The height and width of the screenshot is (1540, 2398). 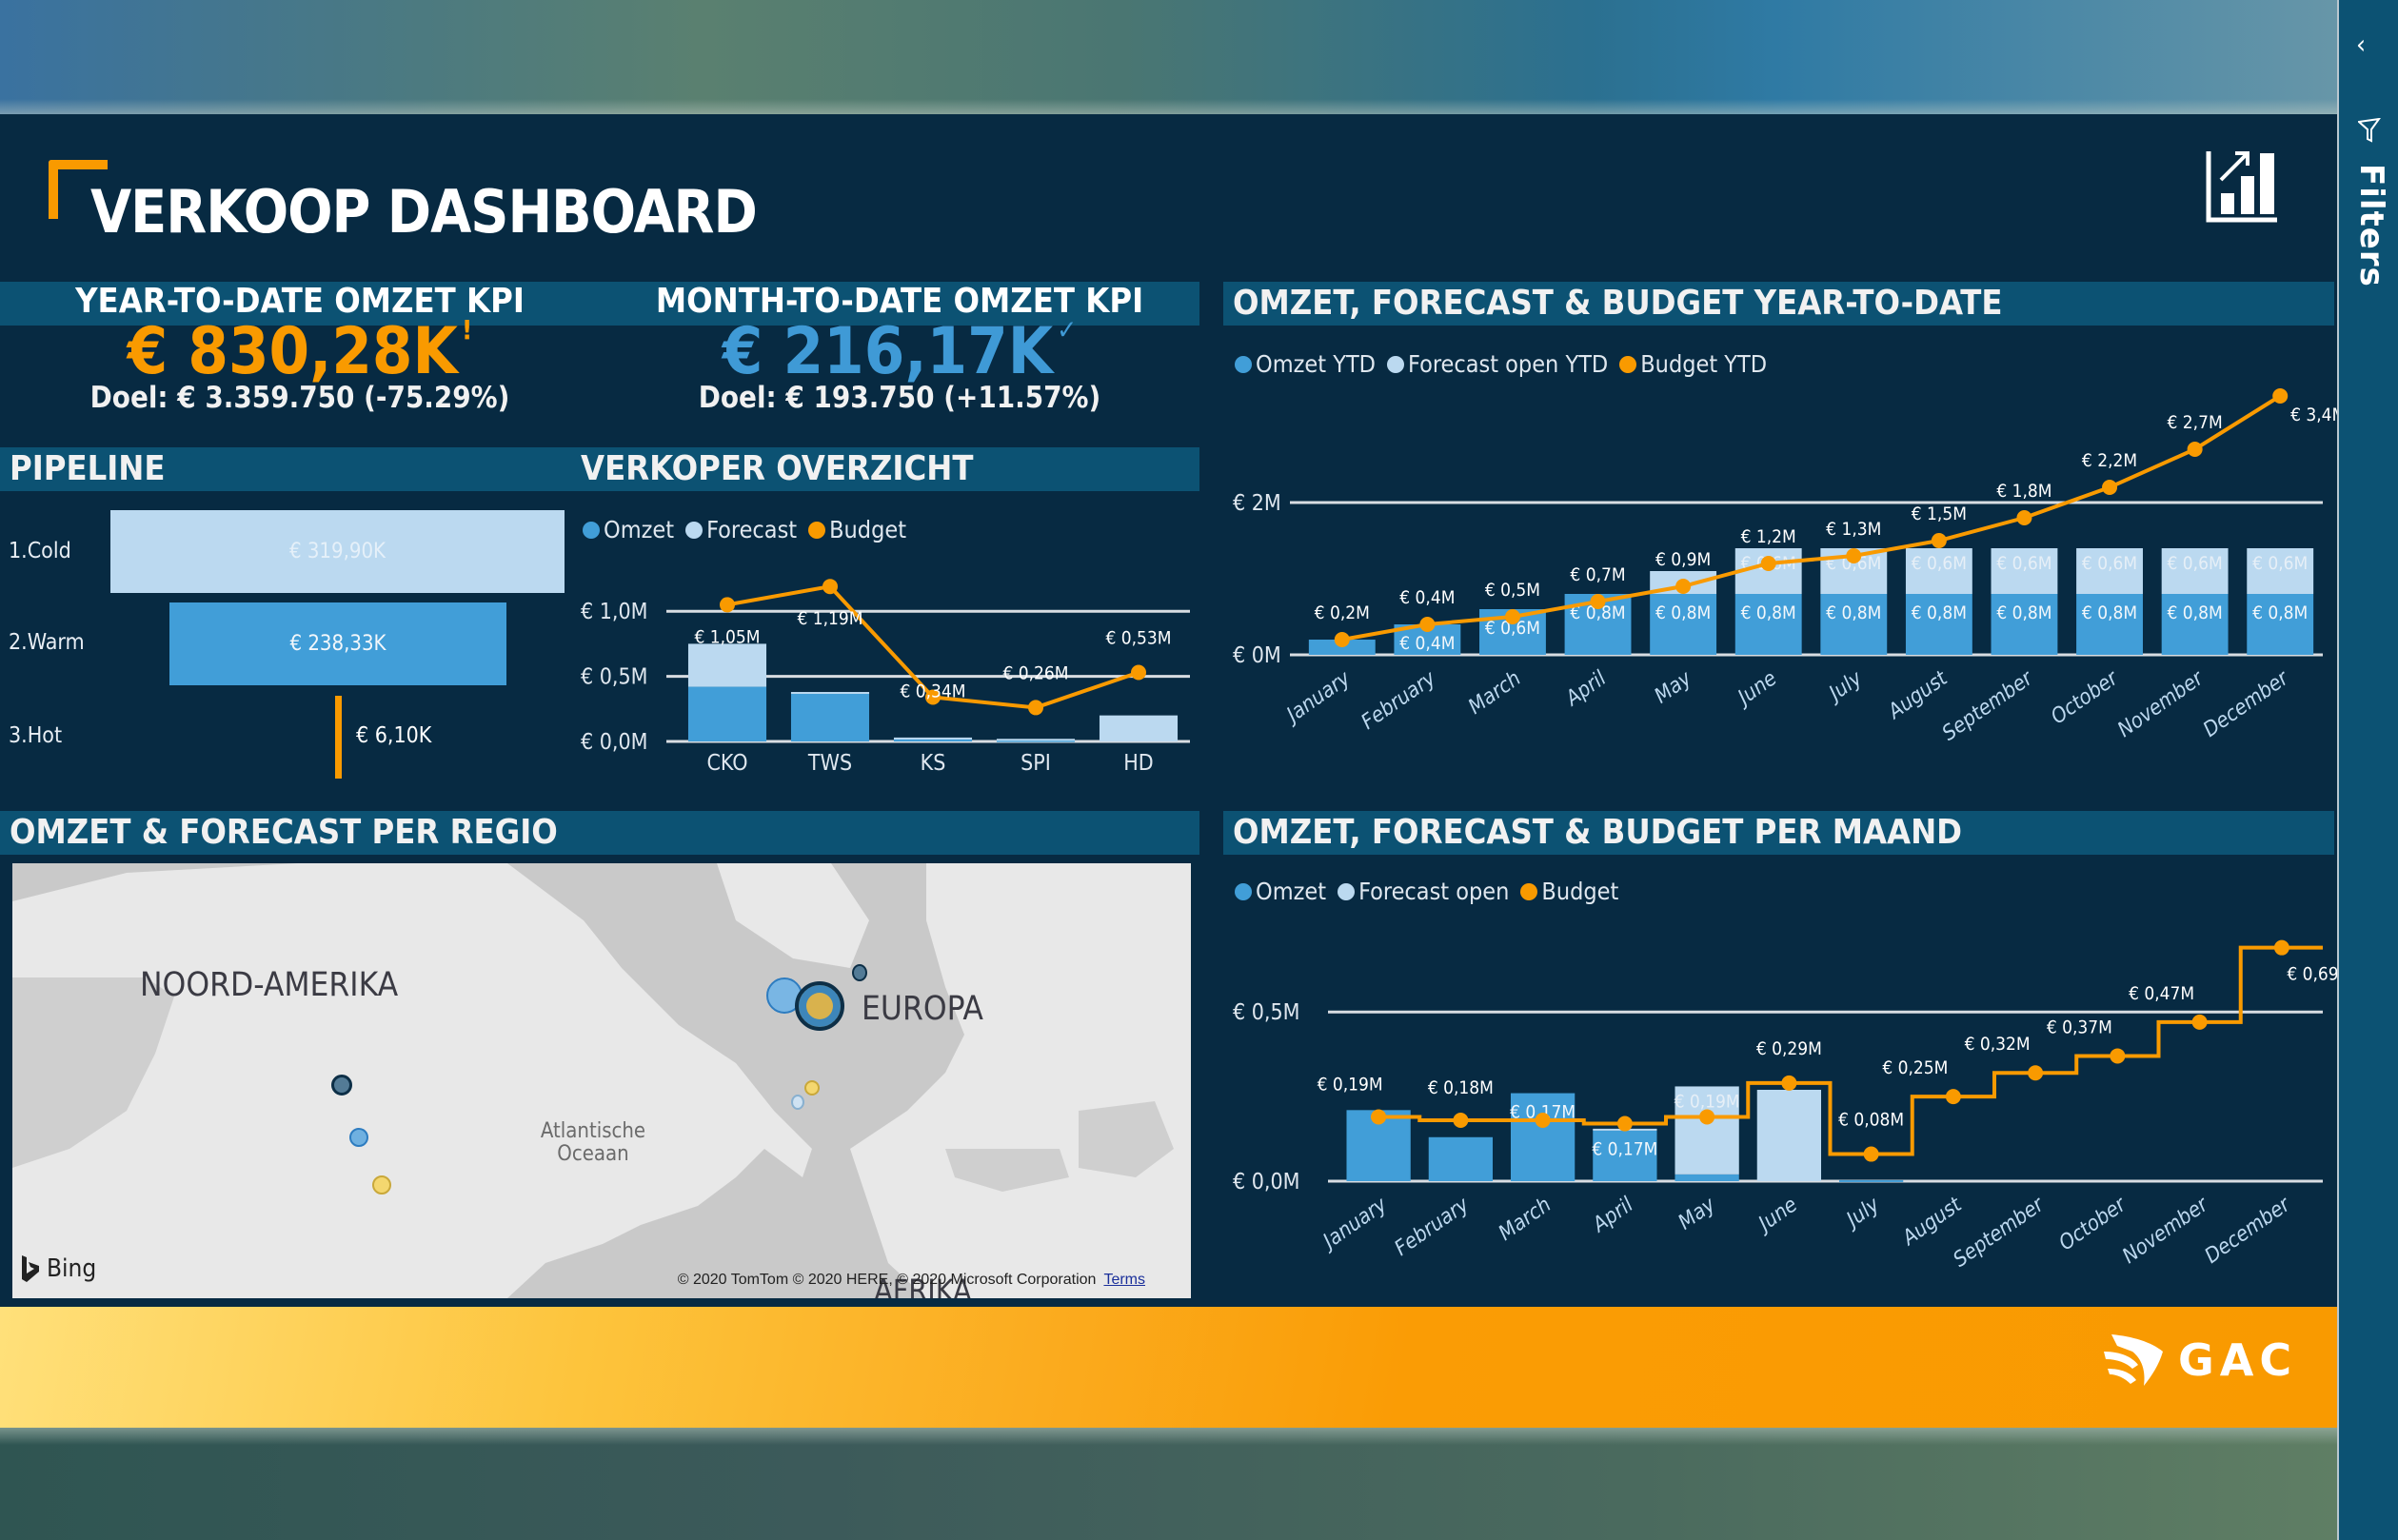 What do you see at coordinates (1693, 364) in the screenshot?
I see `legend-budget-ytd: Budget YTD` at bounding box center [1693, 364].